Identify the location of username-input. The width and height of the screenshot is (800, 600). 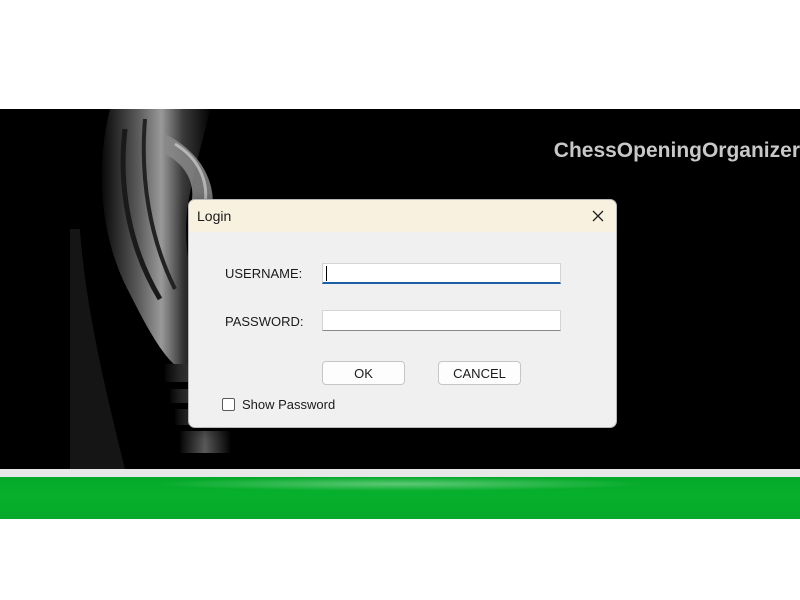
(441, 273).